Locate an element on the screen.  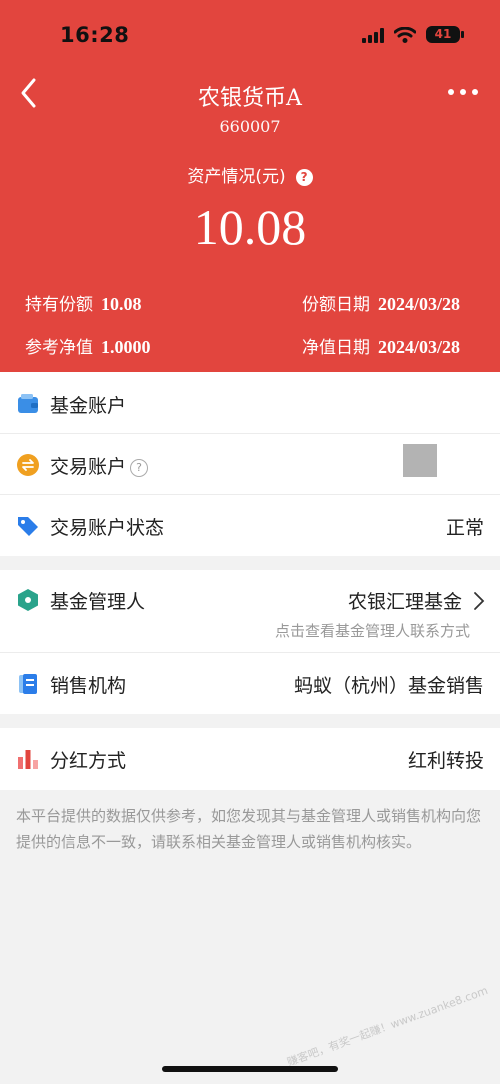
dividend-value: 红利转投 is located at coordinates (445, 761).